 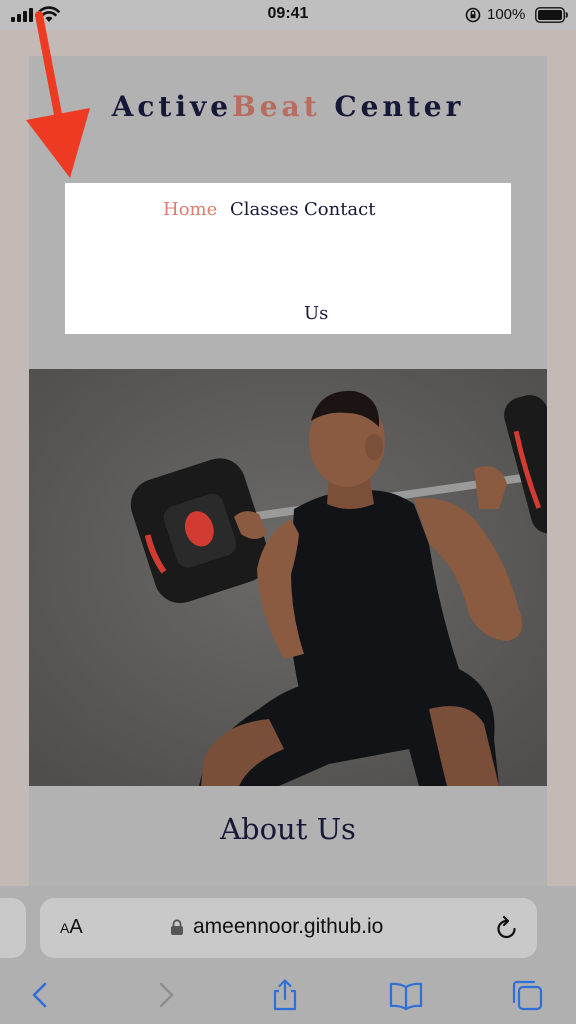 I want to click on address-bar: AA ameennoor.github.io, so click(x=288, y=928).